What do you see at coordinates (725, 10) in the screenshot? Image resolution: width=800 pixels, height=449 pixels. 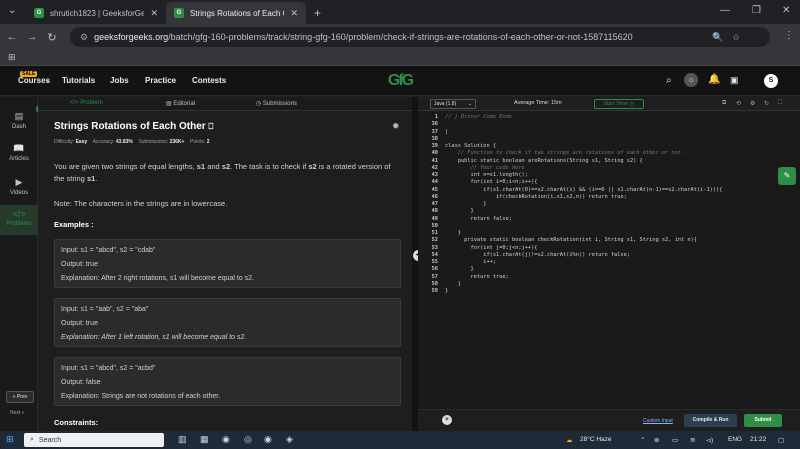 I see `minimize-icon: —` at bounding box center [725, 10].